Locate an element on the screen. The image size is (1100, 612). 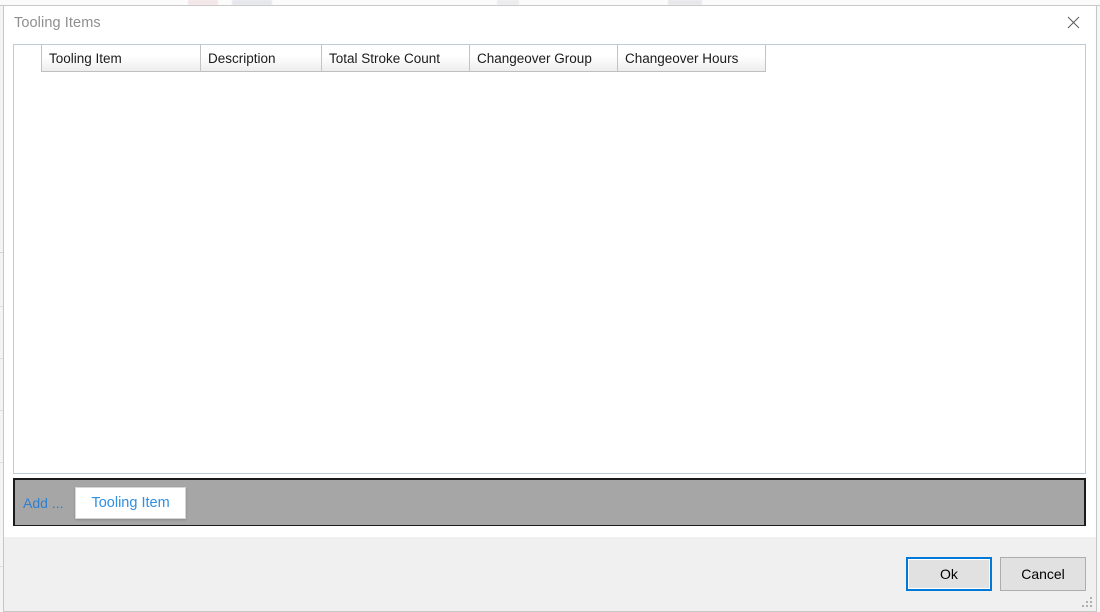
column-header-changeover-group: Changeover Group is located at coordinates (544, 58).